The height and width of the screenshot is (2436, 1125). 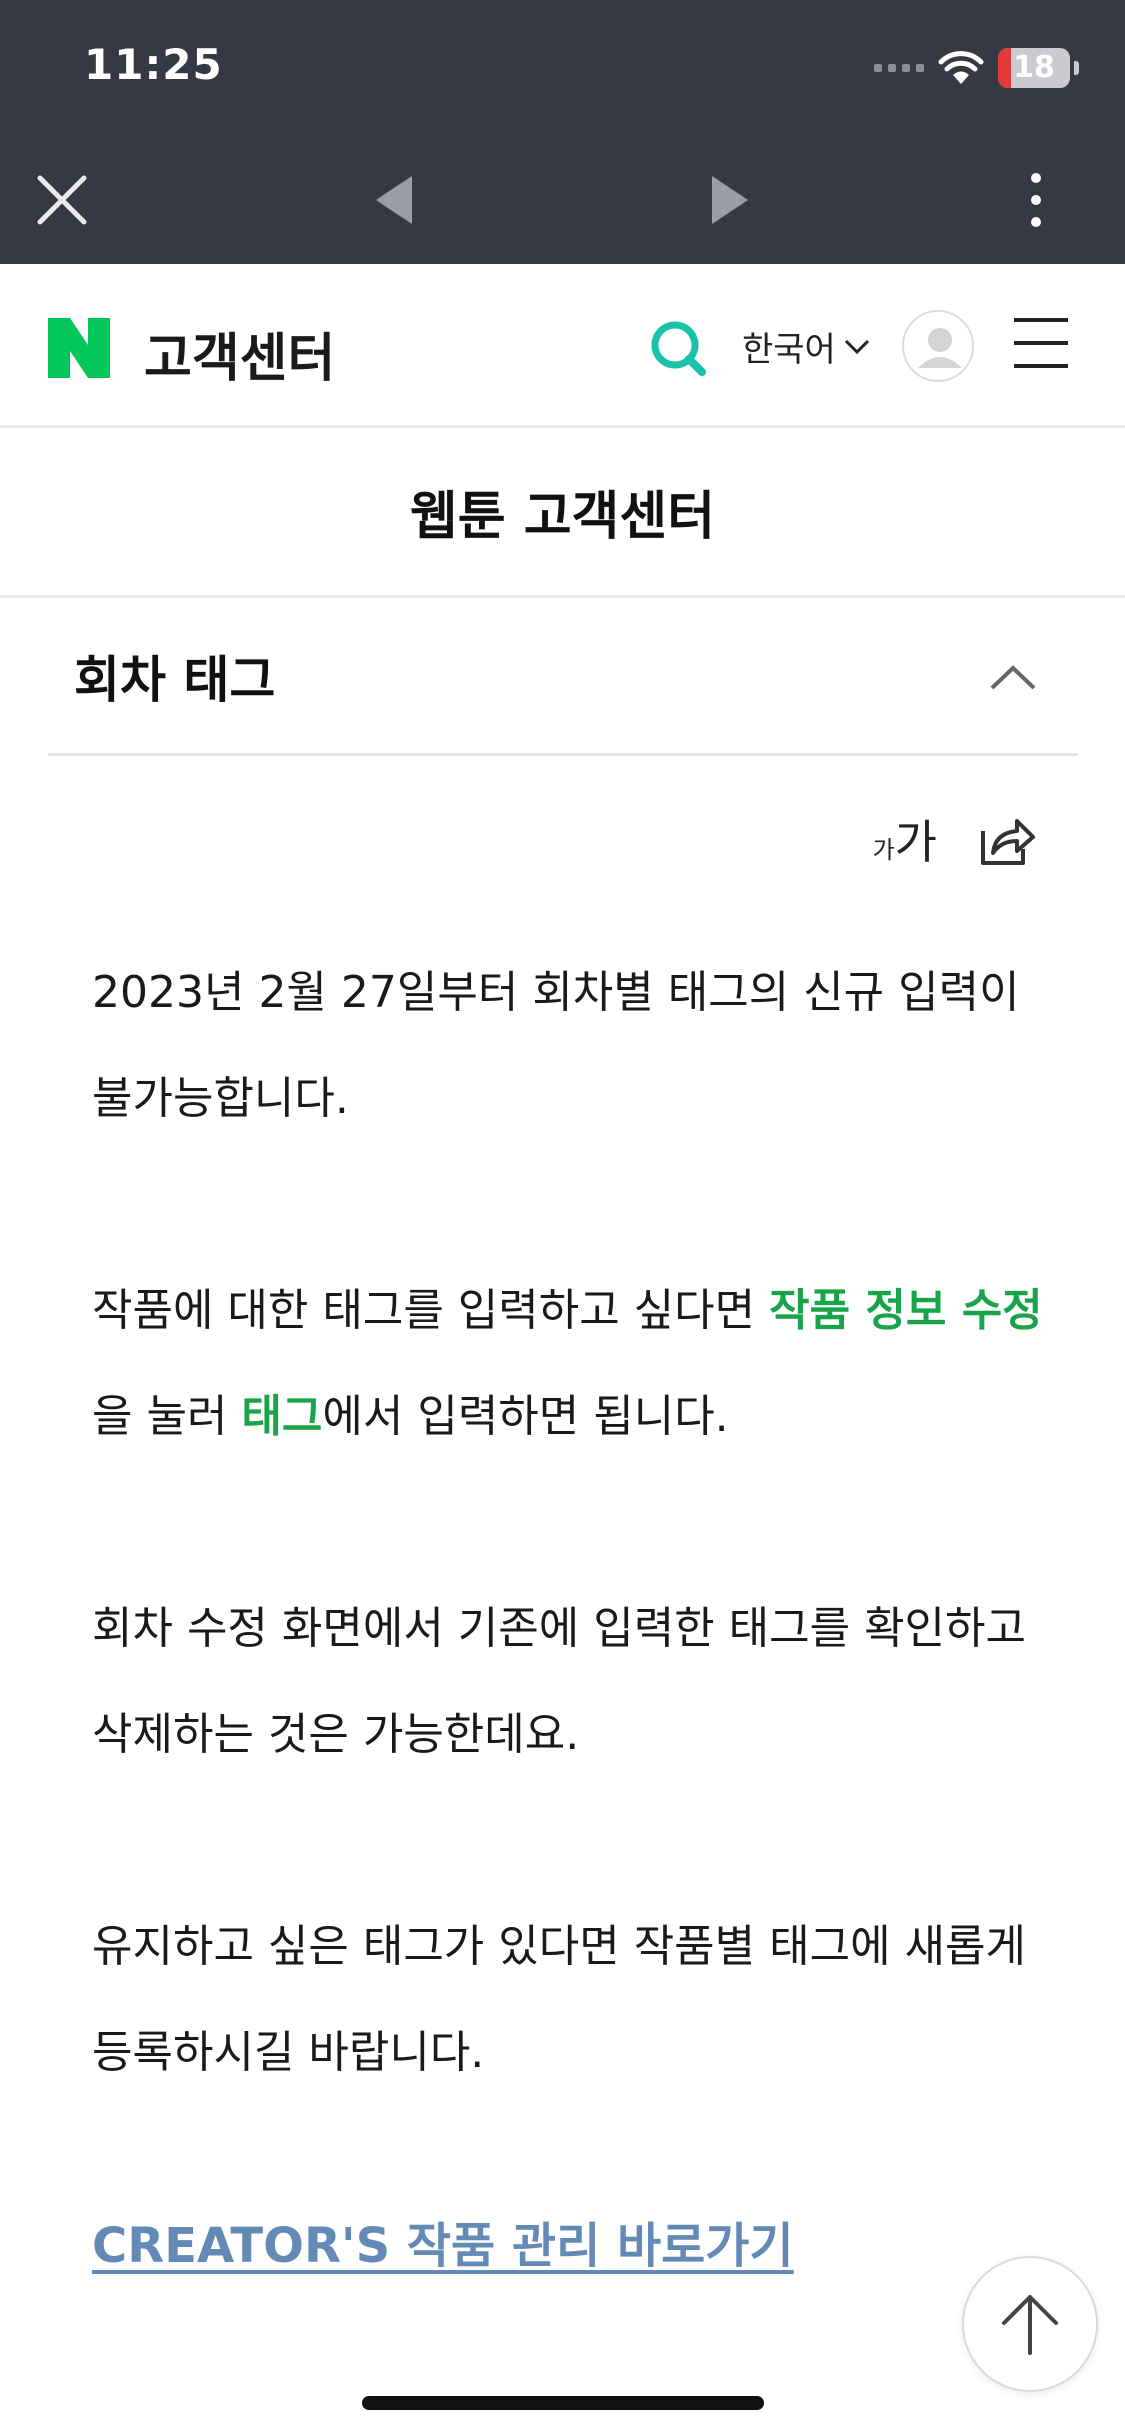 I want to click on arrow-up-icon, so click(x=1030, y=2325).